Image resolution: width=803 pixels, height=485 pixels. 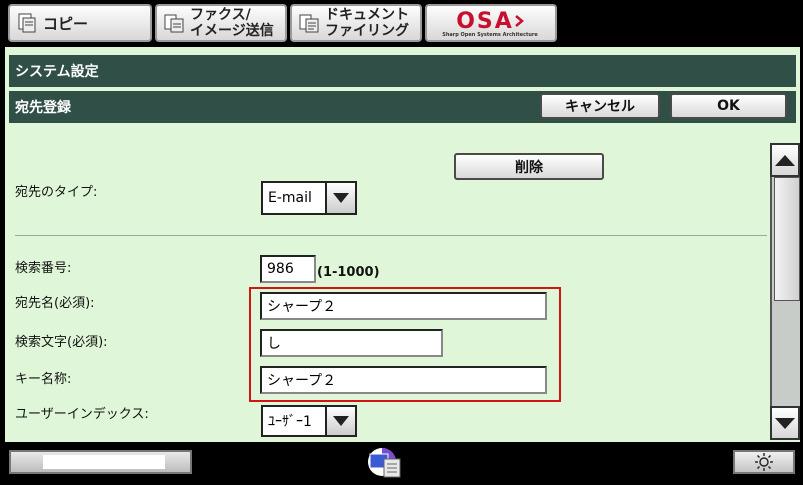 What do you see at coordinates (367, 31) in the screenshot?
I see `tab-doc-line2: ファイリング` at bounding box center [367, 31].